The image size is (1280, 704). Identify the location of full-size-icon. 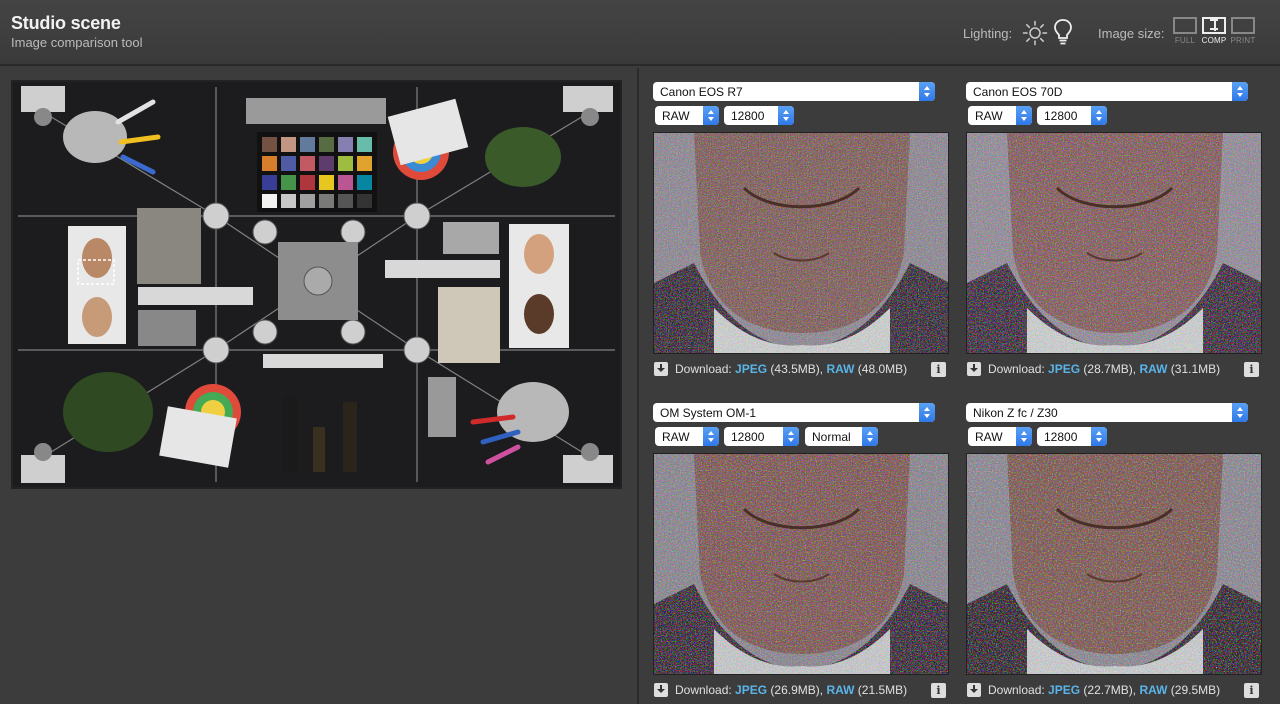
(1185, 25).